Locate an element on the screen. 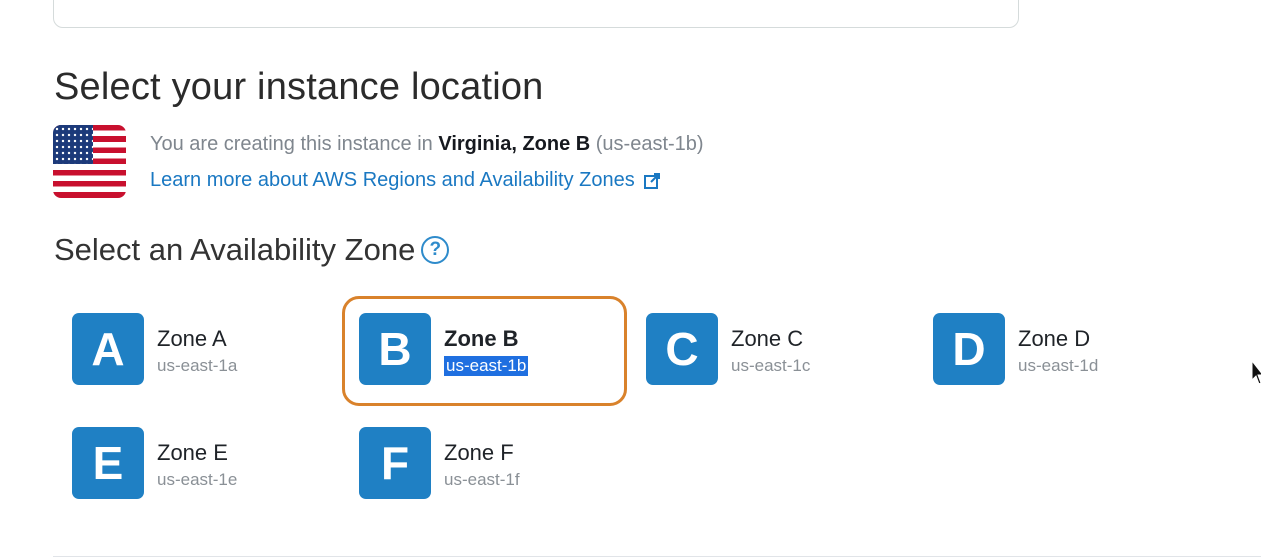 This screenshot has width=1261, height=559. previous-section-card is located at coordinates (536, 14).